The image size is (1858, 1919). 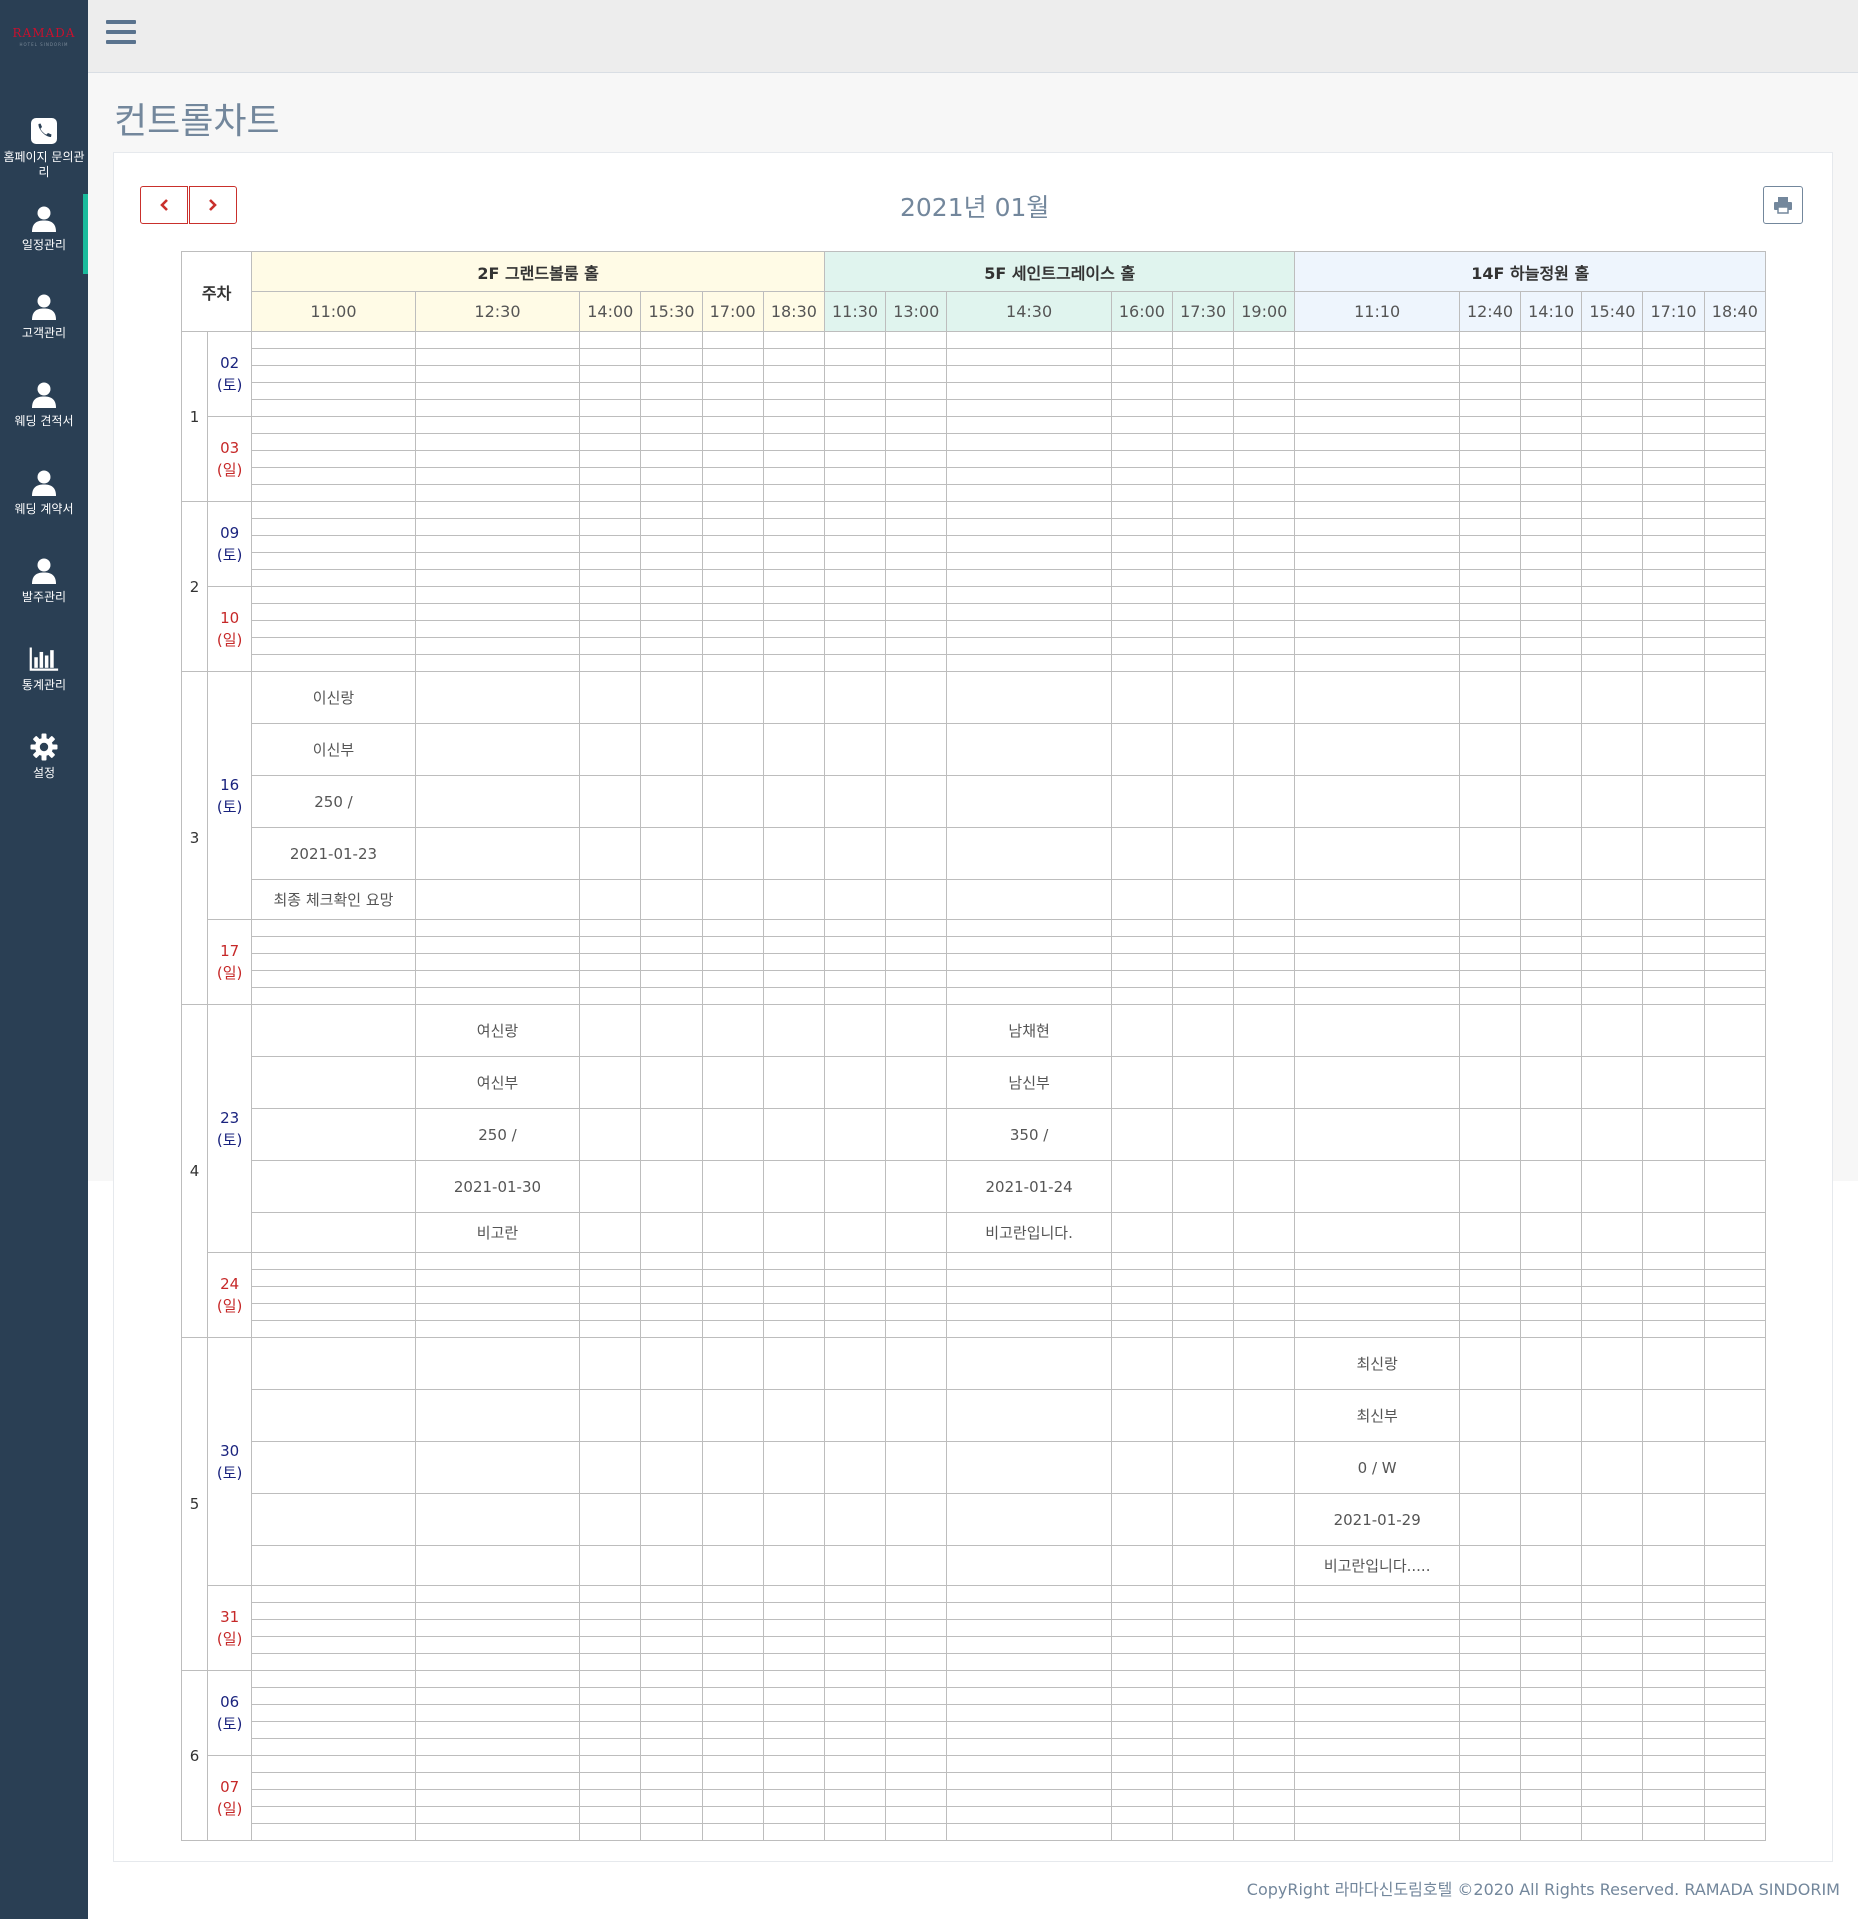 I want to click on event-line: 남신부, so click(x=1029, y=1082).